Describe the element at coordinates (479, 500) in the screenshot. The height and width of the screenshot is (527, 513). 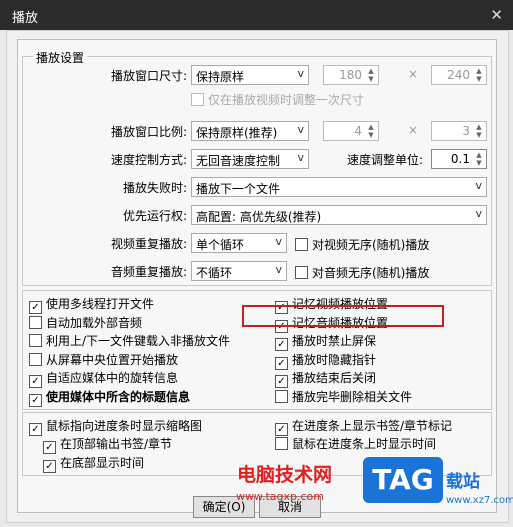
I see `watermark-small-url: www.xz7.com` at that location.